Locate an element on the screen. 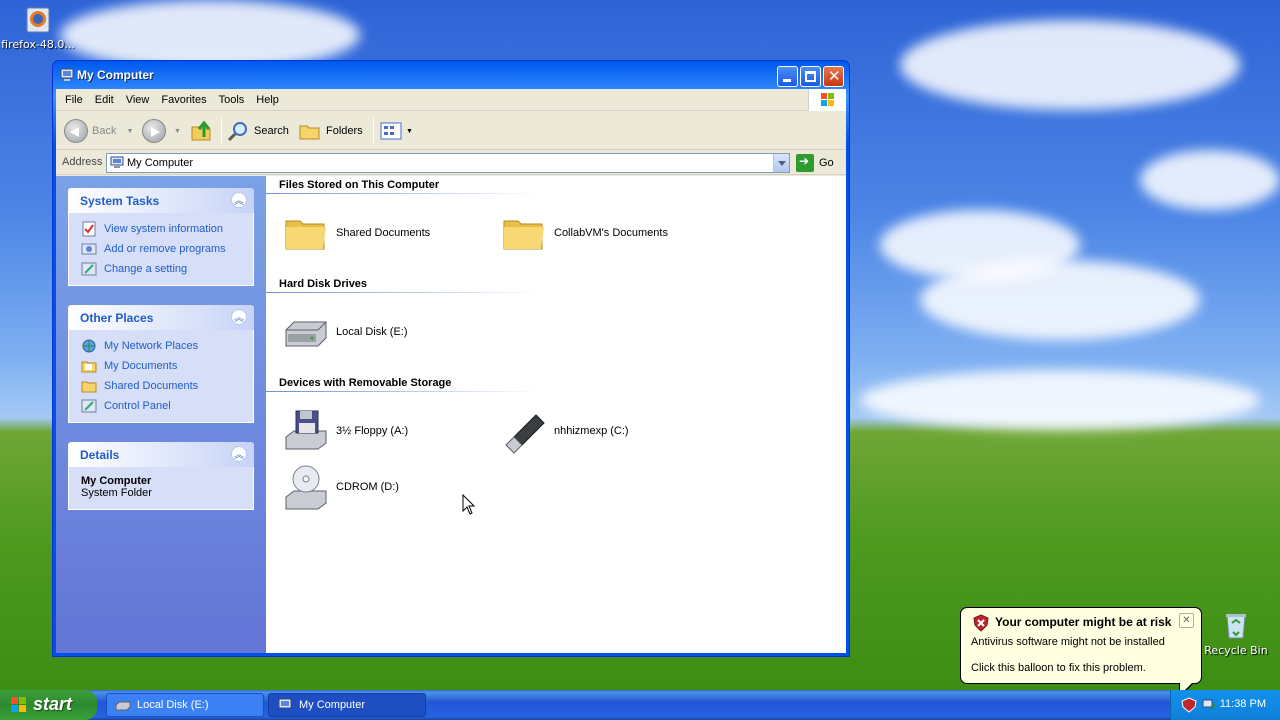  address-bar: Address My Computer Go is located at coordinates (451, 163).